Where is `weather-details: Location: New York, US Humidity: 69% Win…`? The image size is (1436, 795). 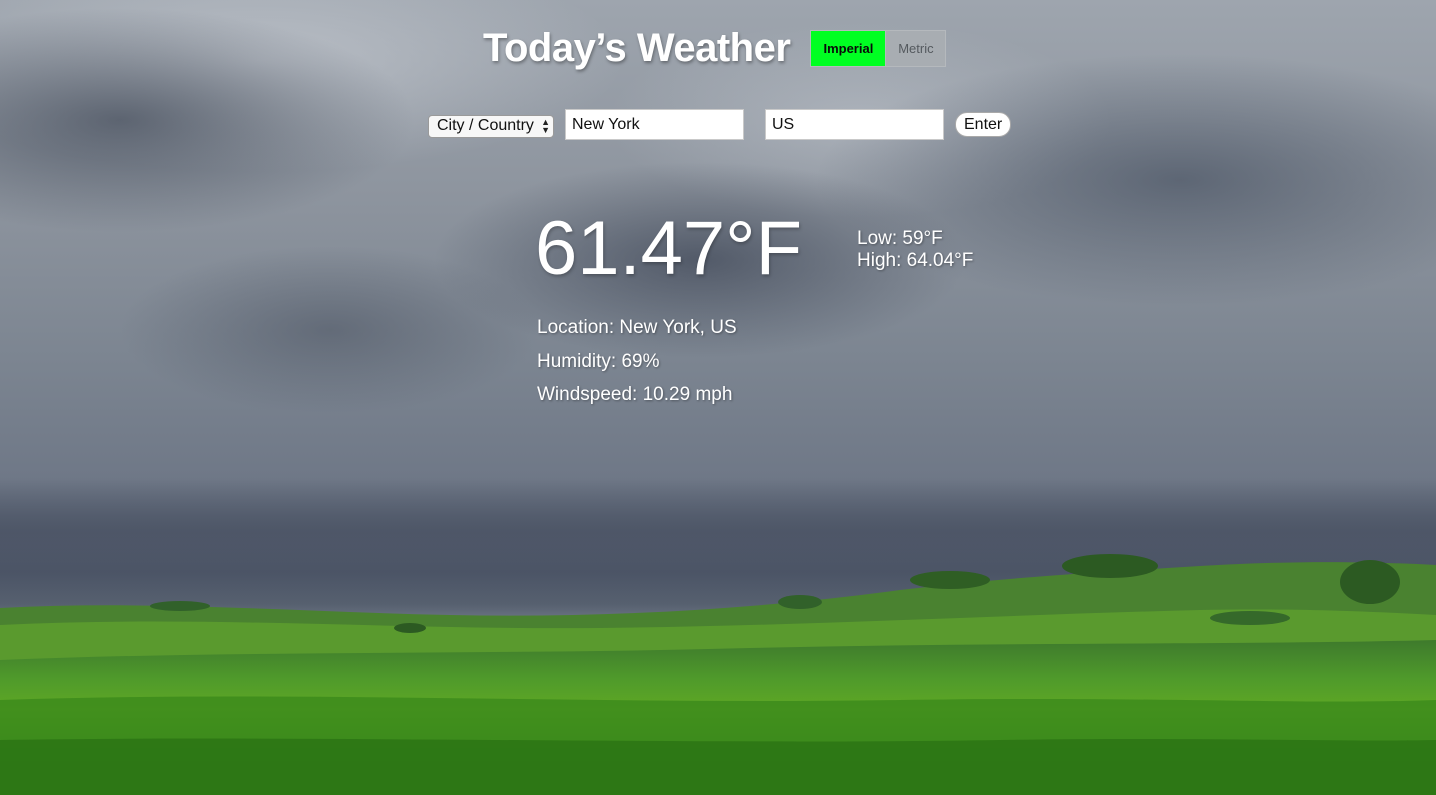 weather-details: Location: New York, US Humidity: 69% Win… is located at coordinates (637, 367).